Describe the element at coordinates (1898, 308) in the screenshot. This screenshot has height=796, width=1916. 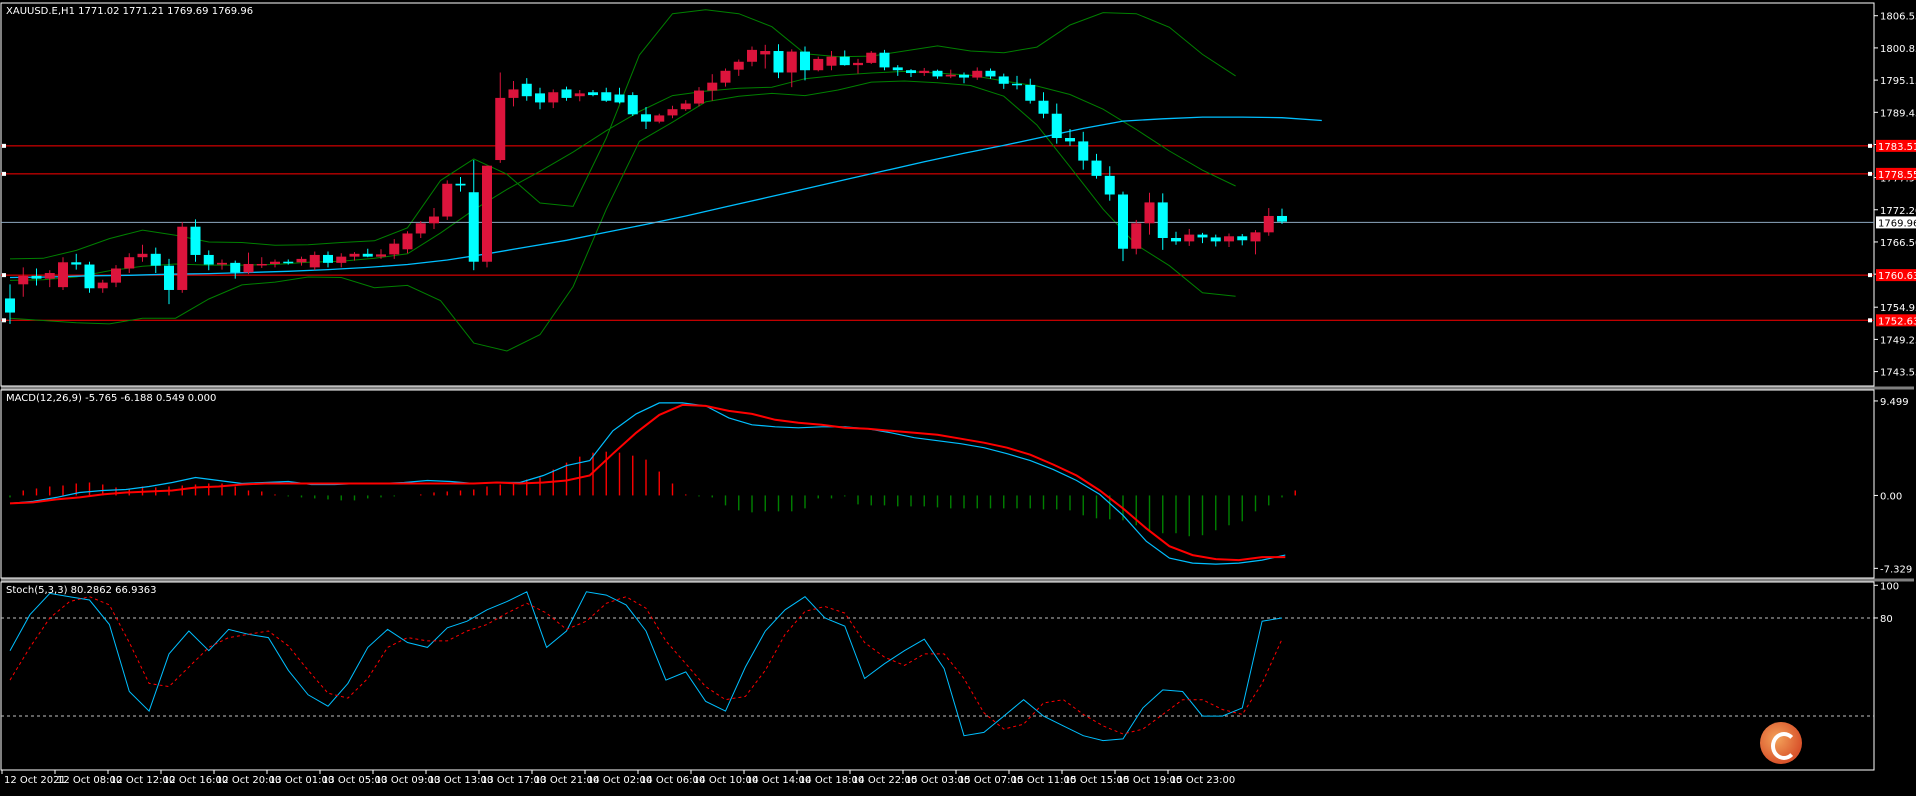
I see `price-axis-label: 1754.95` at that location.